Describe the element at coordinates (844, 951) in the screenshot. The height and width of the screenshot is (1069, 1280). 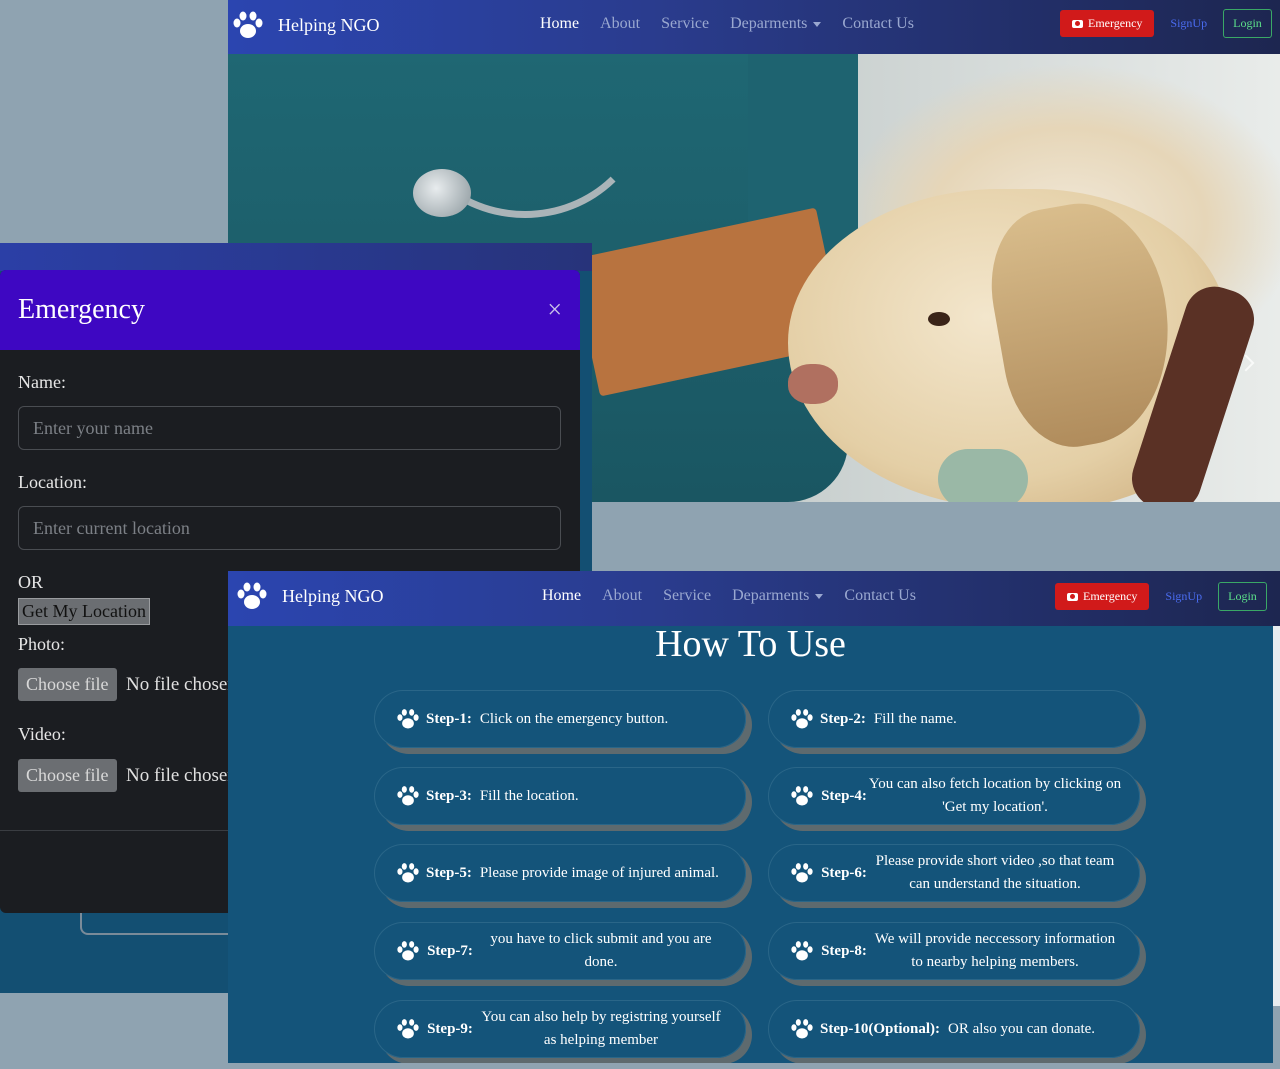
I see `step-label: Step-8:` at that location.